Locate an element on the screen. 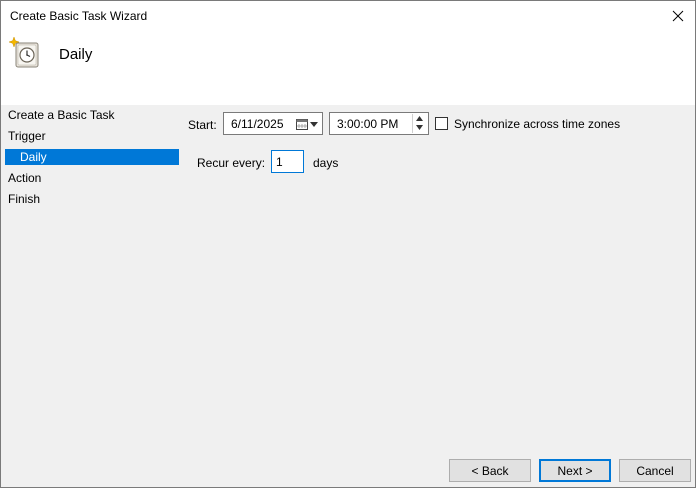 Image resolution: width=696 pixels, height=488 pixels. nav-item-trigger: Trigger is located at coordinates (27, 136).